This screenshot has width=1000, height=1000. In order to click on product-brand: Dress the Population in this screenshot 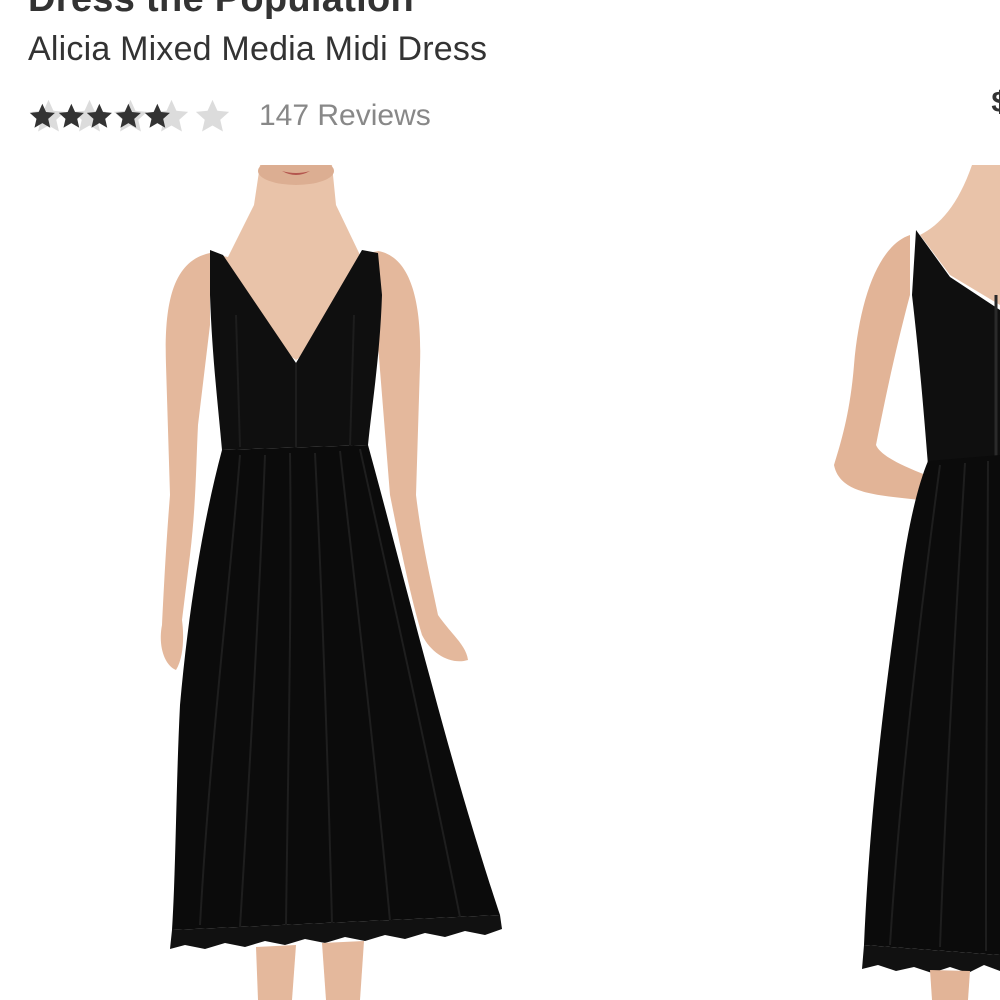, I will do `click(221, 10)`.